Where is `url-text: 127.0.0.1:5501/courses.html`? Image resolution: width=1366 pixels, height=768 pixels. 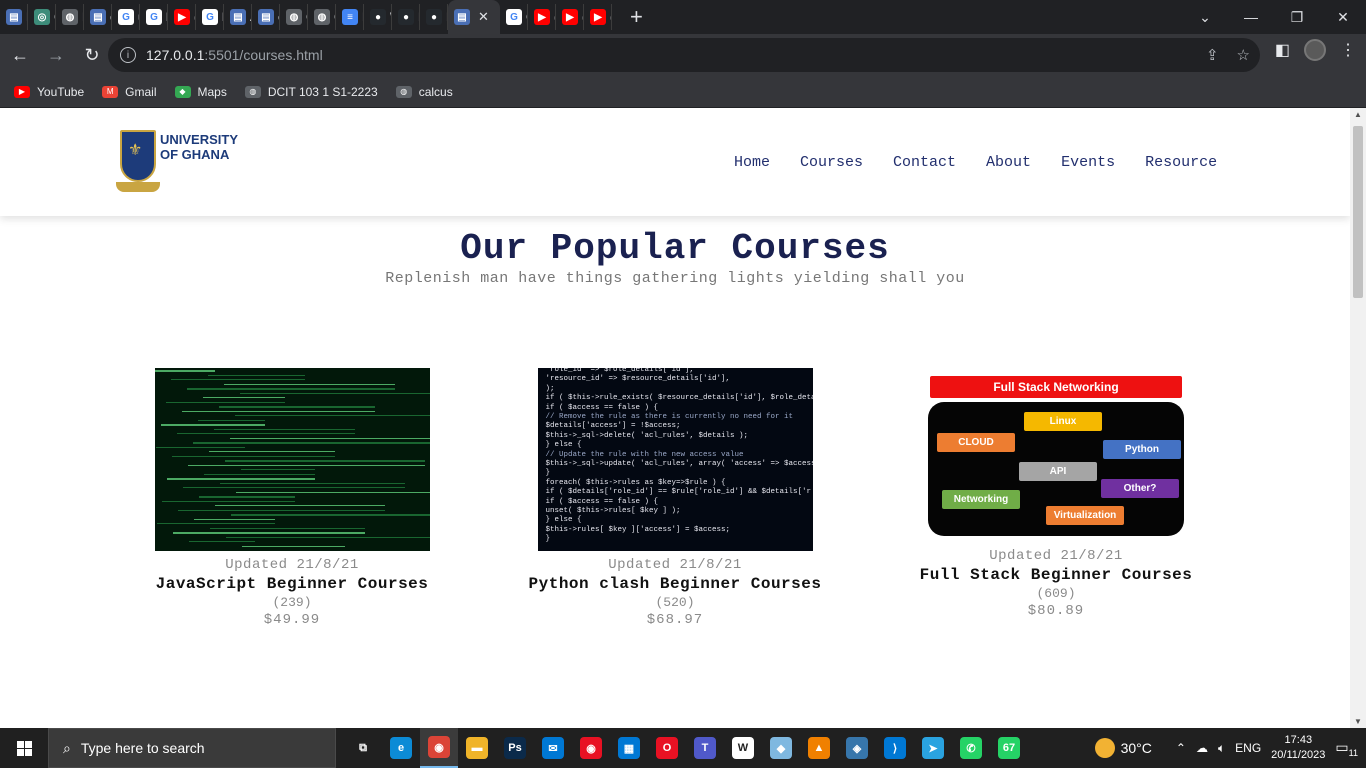 url-text: 127.0.0.1:5501/courses.html is located at coordinates (234, 55).